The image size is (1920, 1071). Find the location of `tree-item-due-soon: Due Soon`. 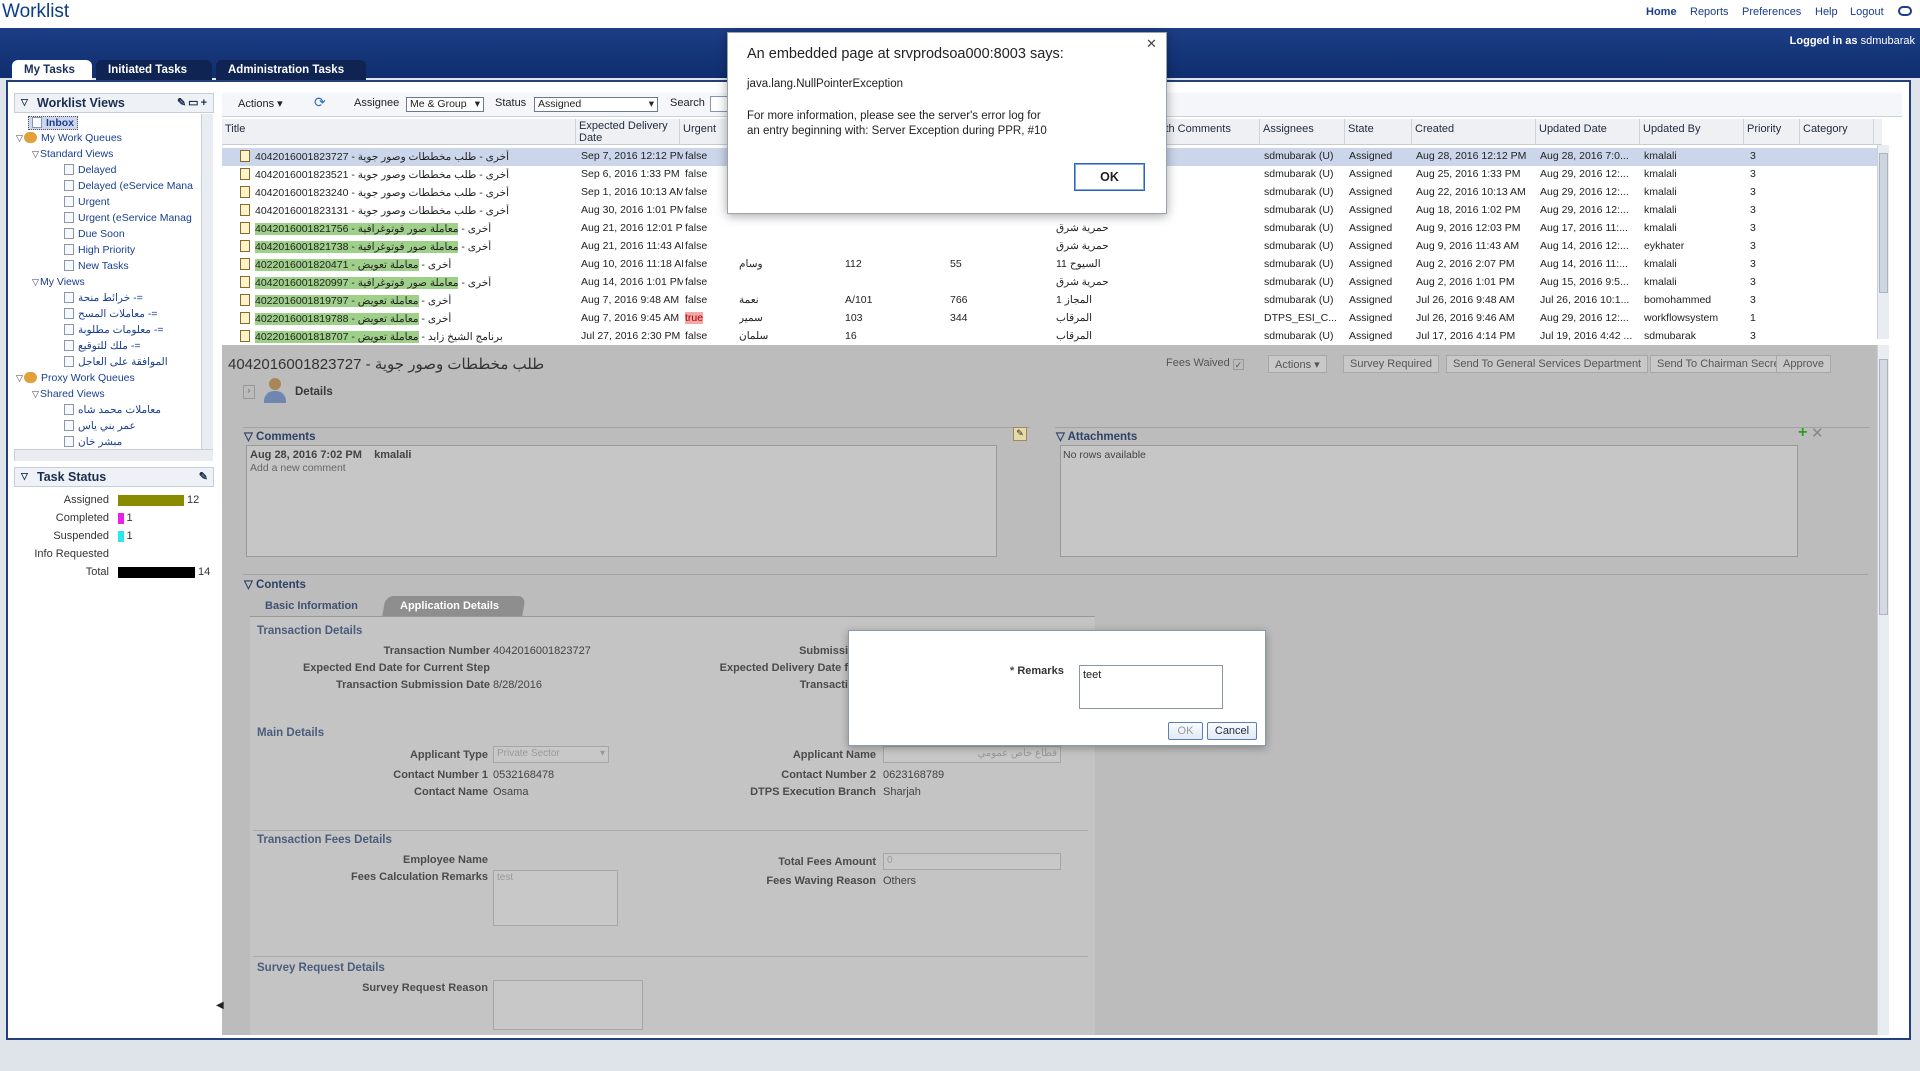

tree-item-due-soon: Due Soon is located at coordinates (94, 234).